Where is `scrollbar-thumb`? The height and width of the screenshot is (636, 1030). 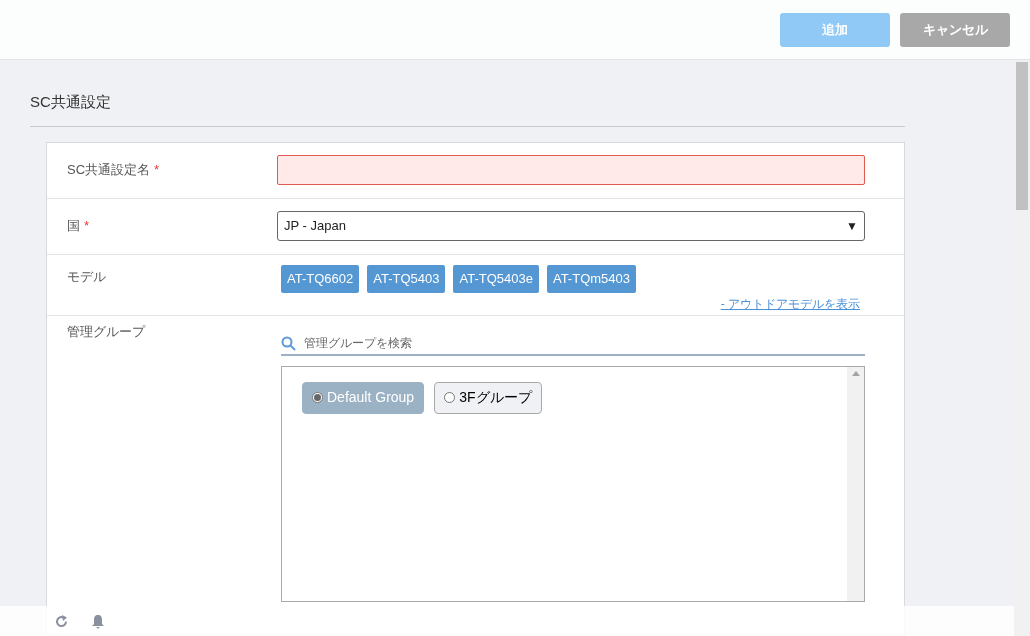
scrollbar-thumb is located at coordinates (1022, 136).